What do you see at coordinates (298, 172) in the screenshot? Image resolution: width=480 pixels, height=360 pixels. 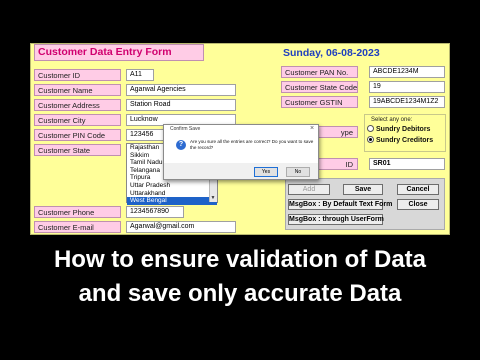 I see `no-button: No` at bounding box center [298, 172].